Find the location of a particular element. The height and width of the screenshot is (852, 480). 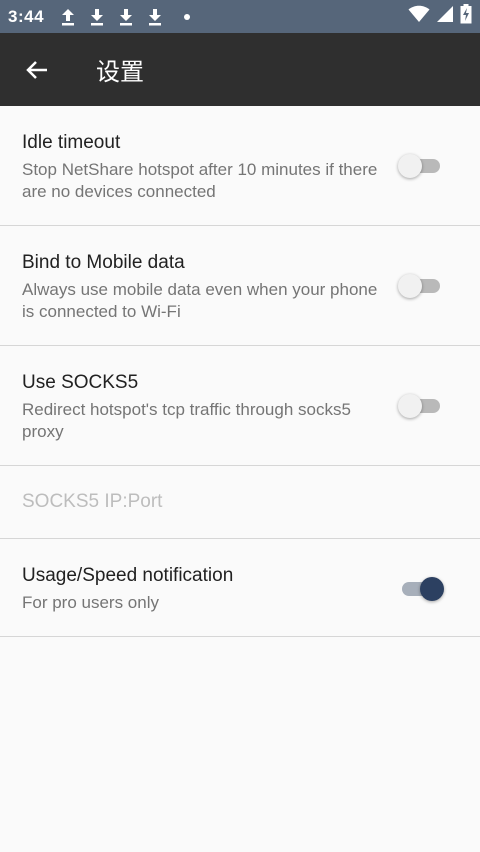

signal-icon is located at coordinates (445, 16).